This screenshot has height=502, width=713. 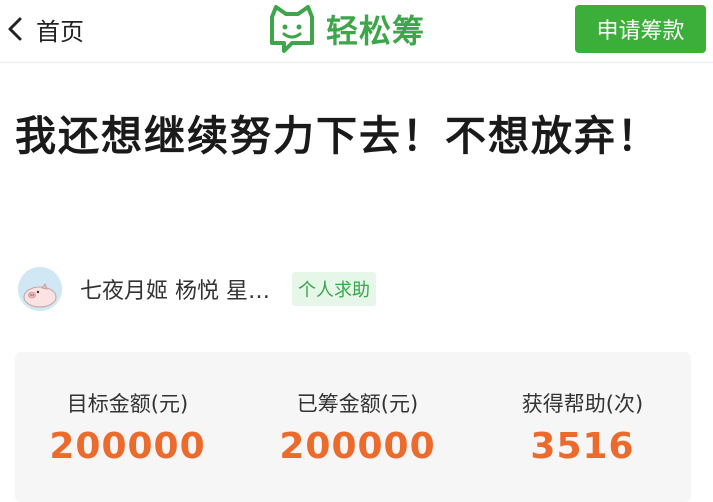 I want to click on back-button: 首页, so click(x=45, y=29).